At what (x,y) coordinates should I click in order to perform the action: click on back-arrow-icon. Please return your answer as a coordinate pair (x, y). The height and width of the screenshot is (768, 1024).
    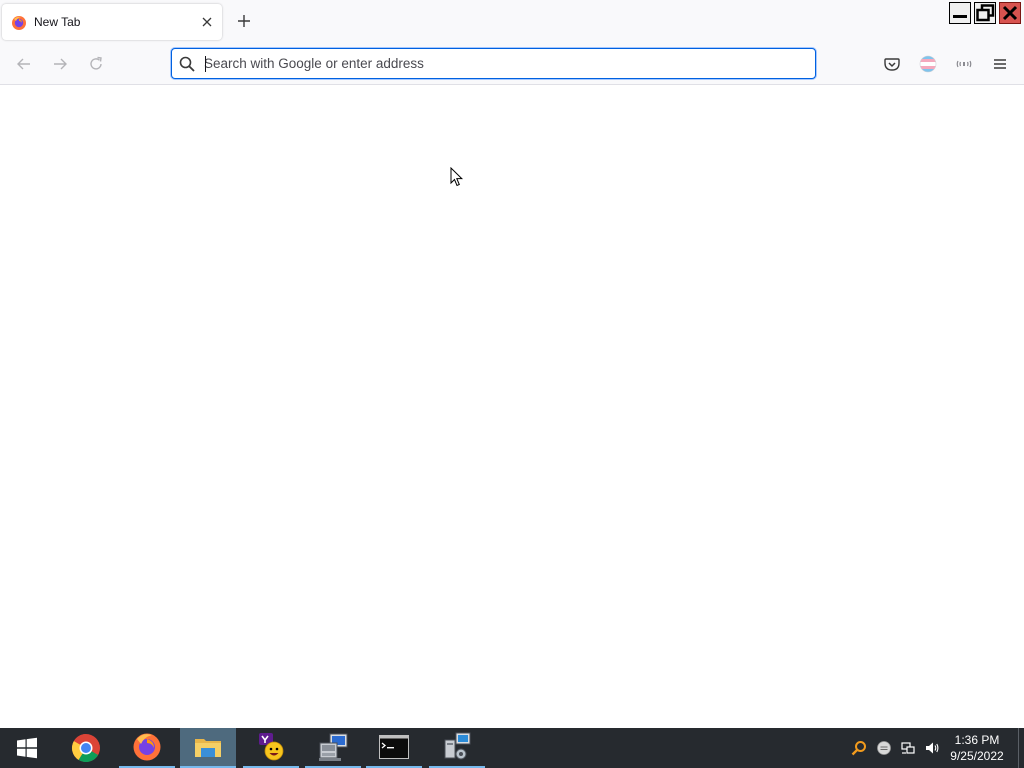
    Looking at the image, I should click on (24, 64).